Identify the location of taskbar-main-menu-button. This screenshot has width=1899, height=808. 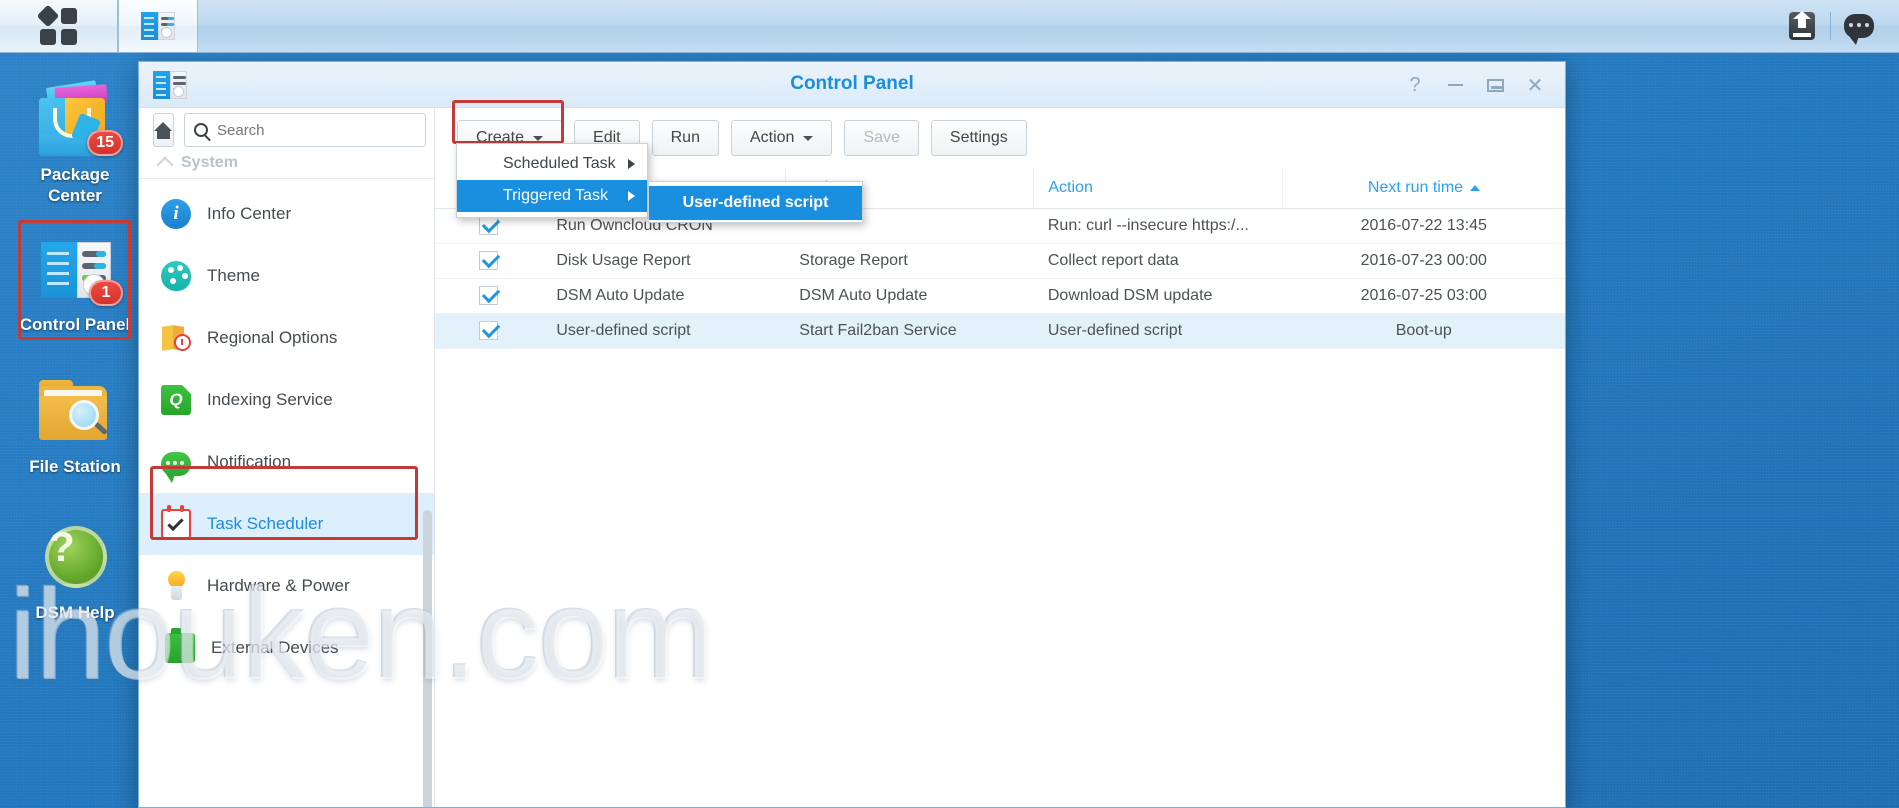
(59, 26).